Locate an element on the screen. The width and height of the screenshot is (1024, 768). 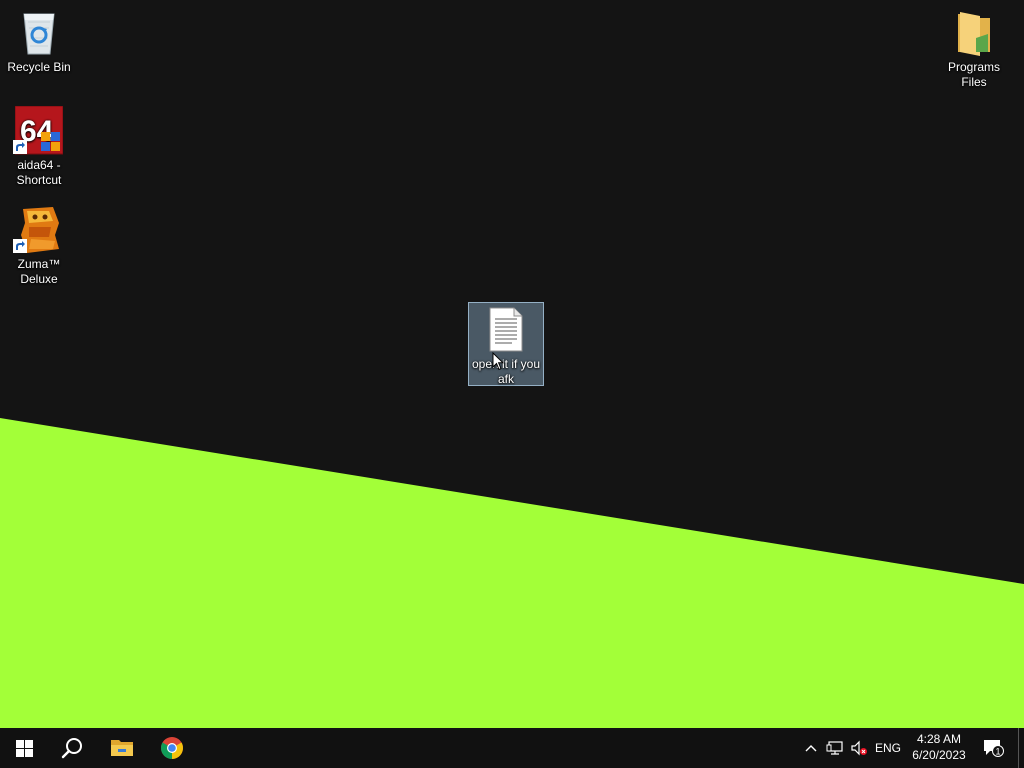
tray-clock: 4:28 AM 6/20/2023 is located at coordinates (939, 747).